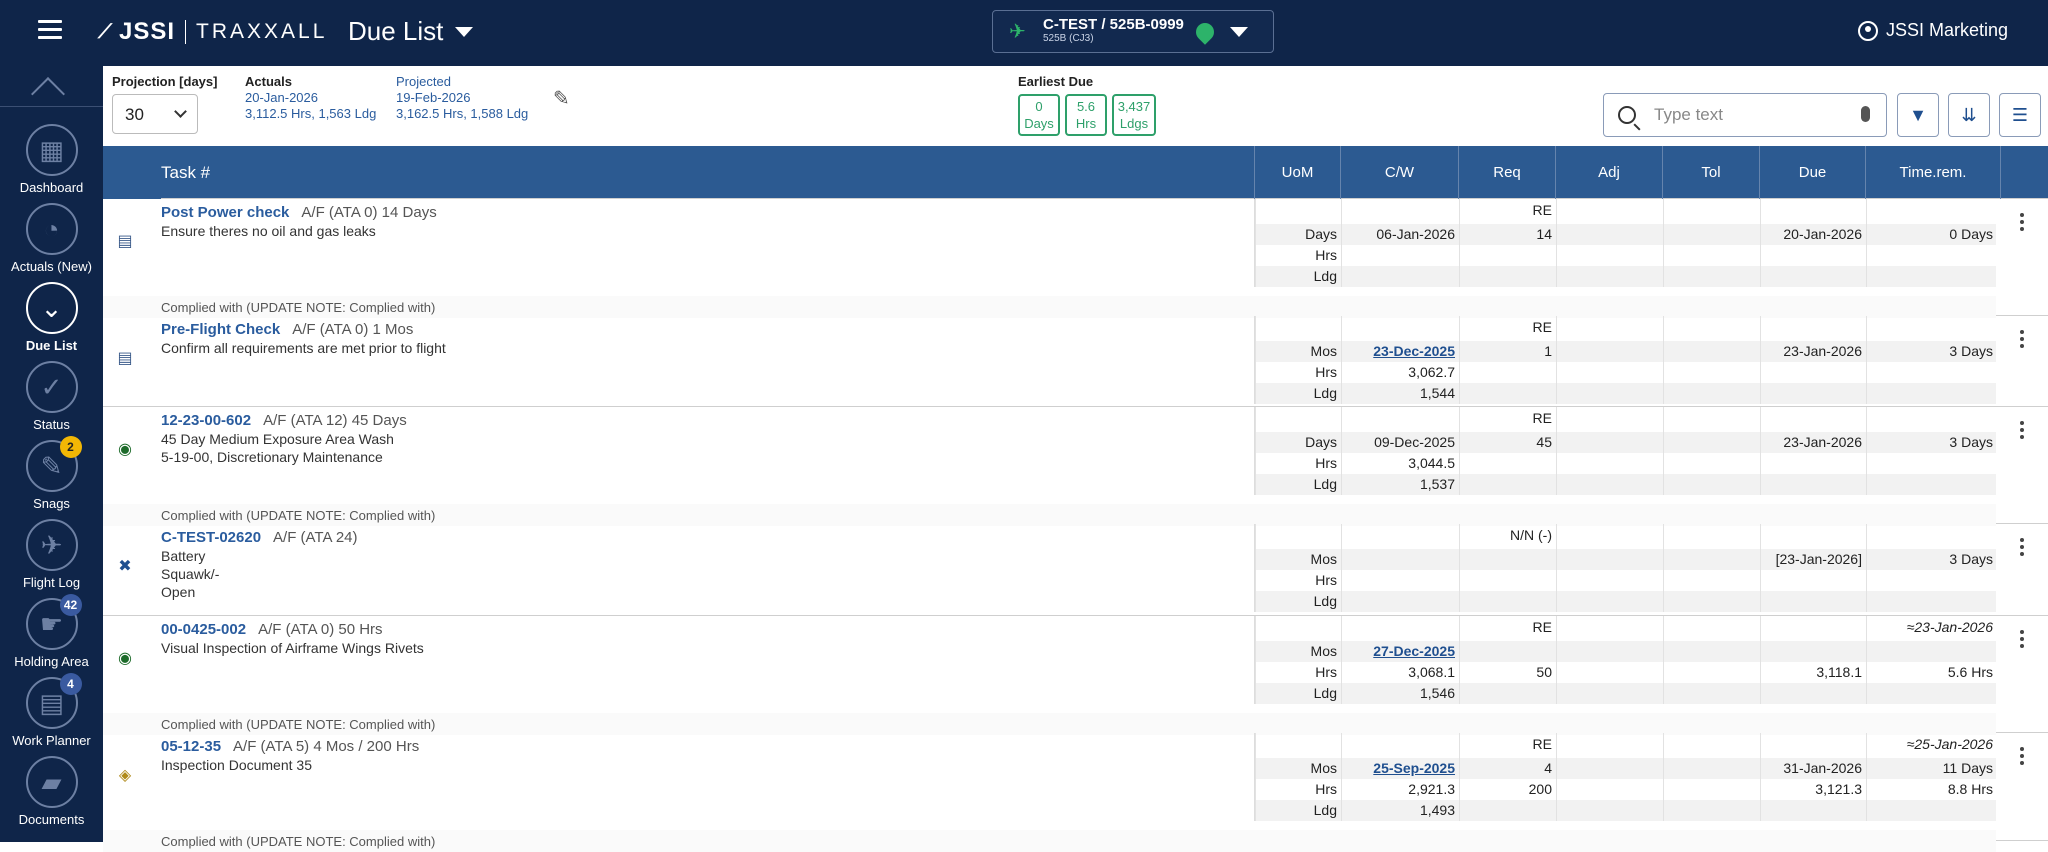  I want to click on cell-cw: 27-Dec-2025, so click(1400, 651).